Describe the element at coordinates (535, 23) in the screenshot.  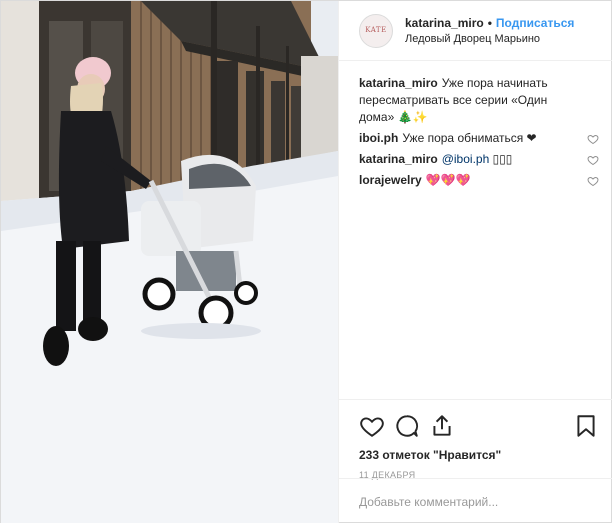
I see `follow-button: Подписаться` at that location.